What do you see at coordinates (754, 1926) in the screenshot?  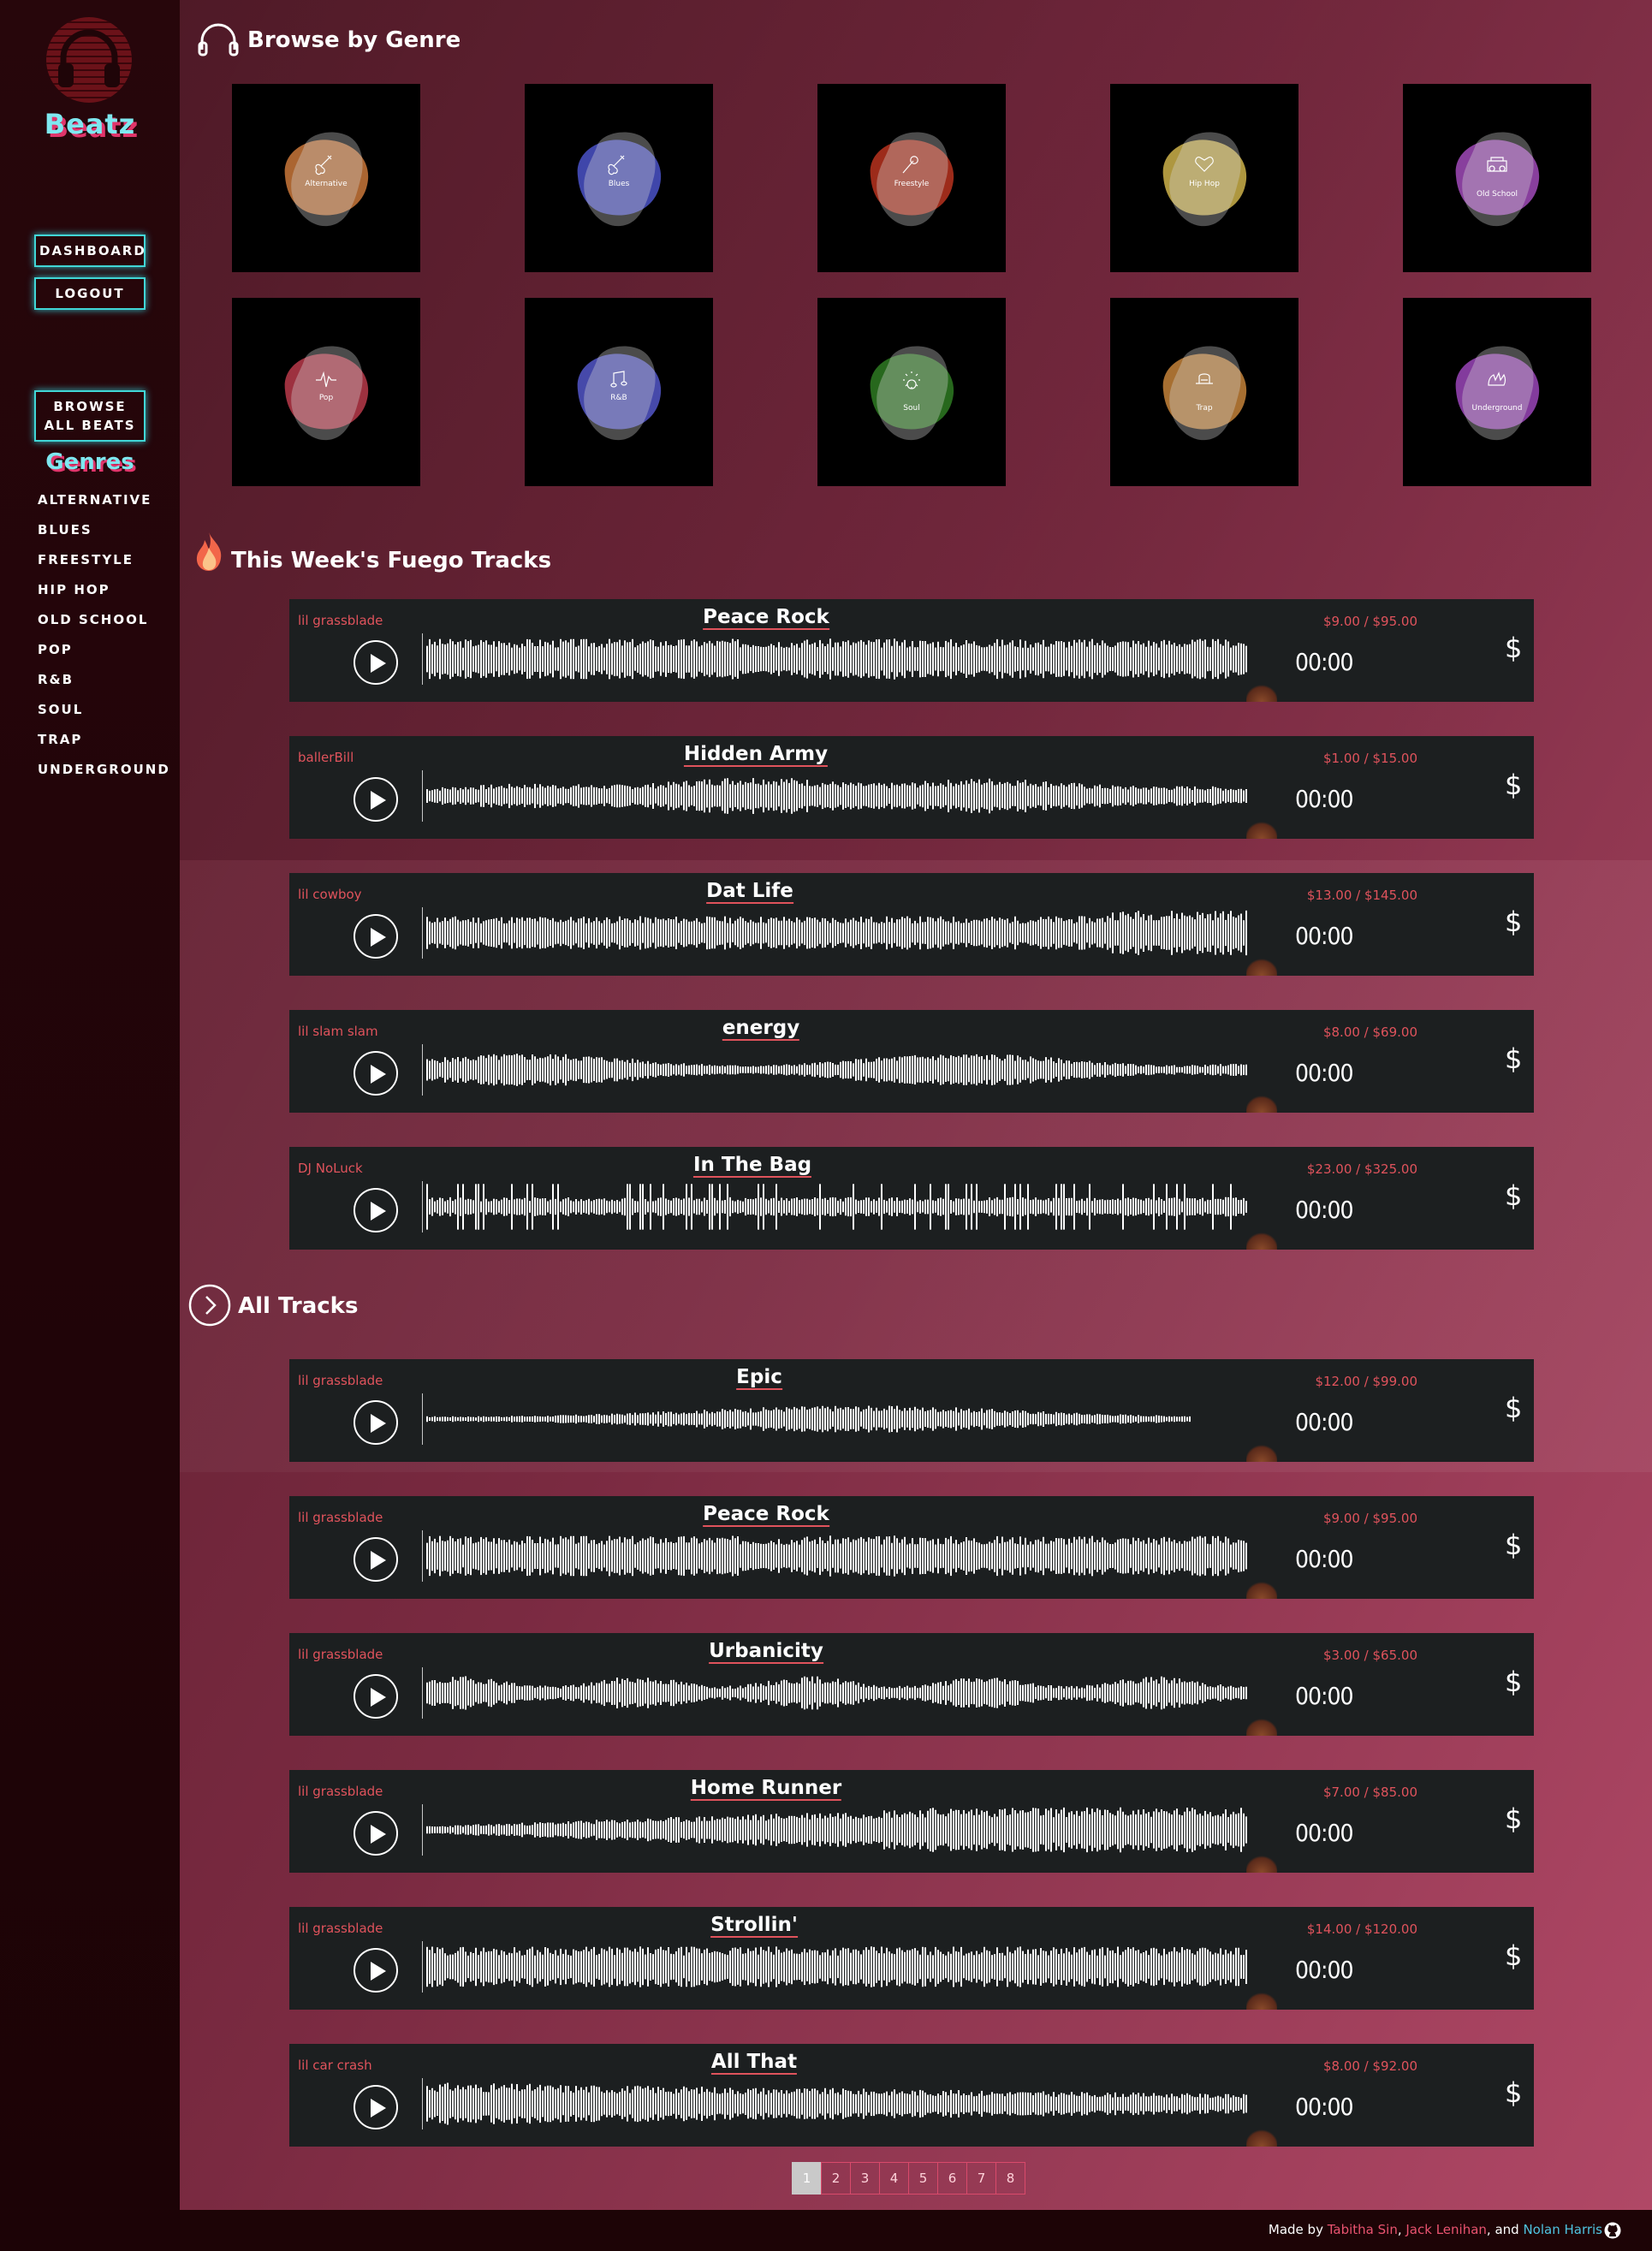 I see `track-title: Strollin'` at bounding box center [754, 1926].